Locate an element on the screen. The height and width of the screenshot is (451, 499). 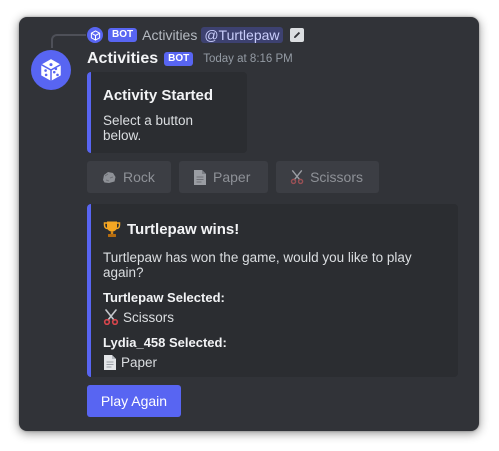
slash-command-icon is located at coordinates (296, 35).